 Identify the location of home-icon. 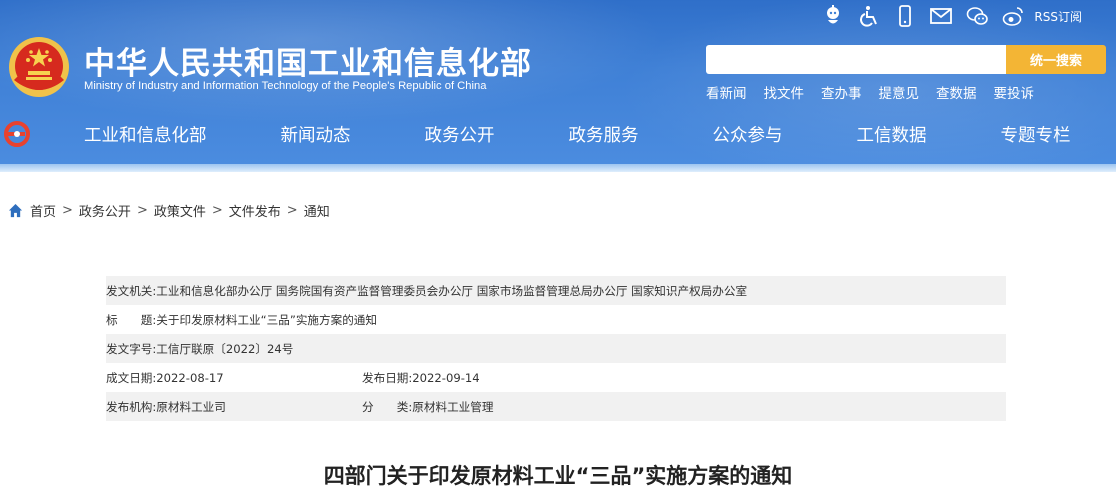
(15, 210).